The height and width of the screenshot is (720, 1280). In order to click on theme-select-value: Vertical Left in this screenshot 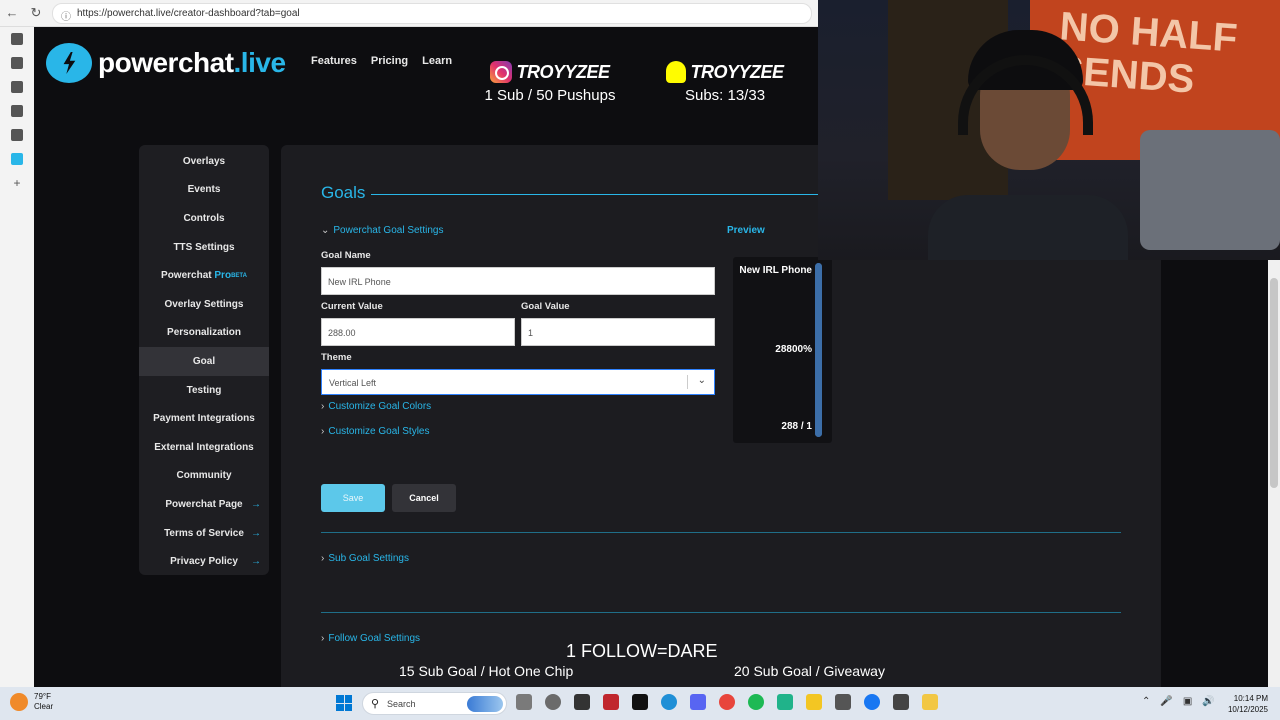, I will do `click(353, 383)`.